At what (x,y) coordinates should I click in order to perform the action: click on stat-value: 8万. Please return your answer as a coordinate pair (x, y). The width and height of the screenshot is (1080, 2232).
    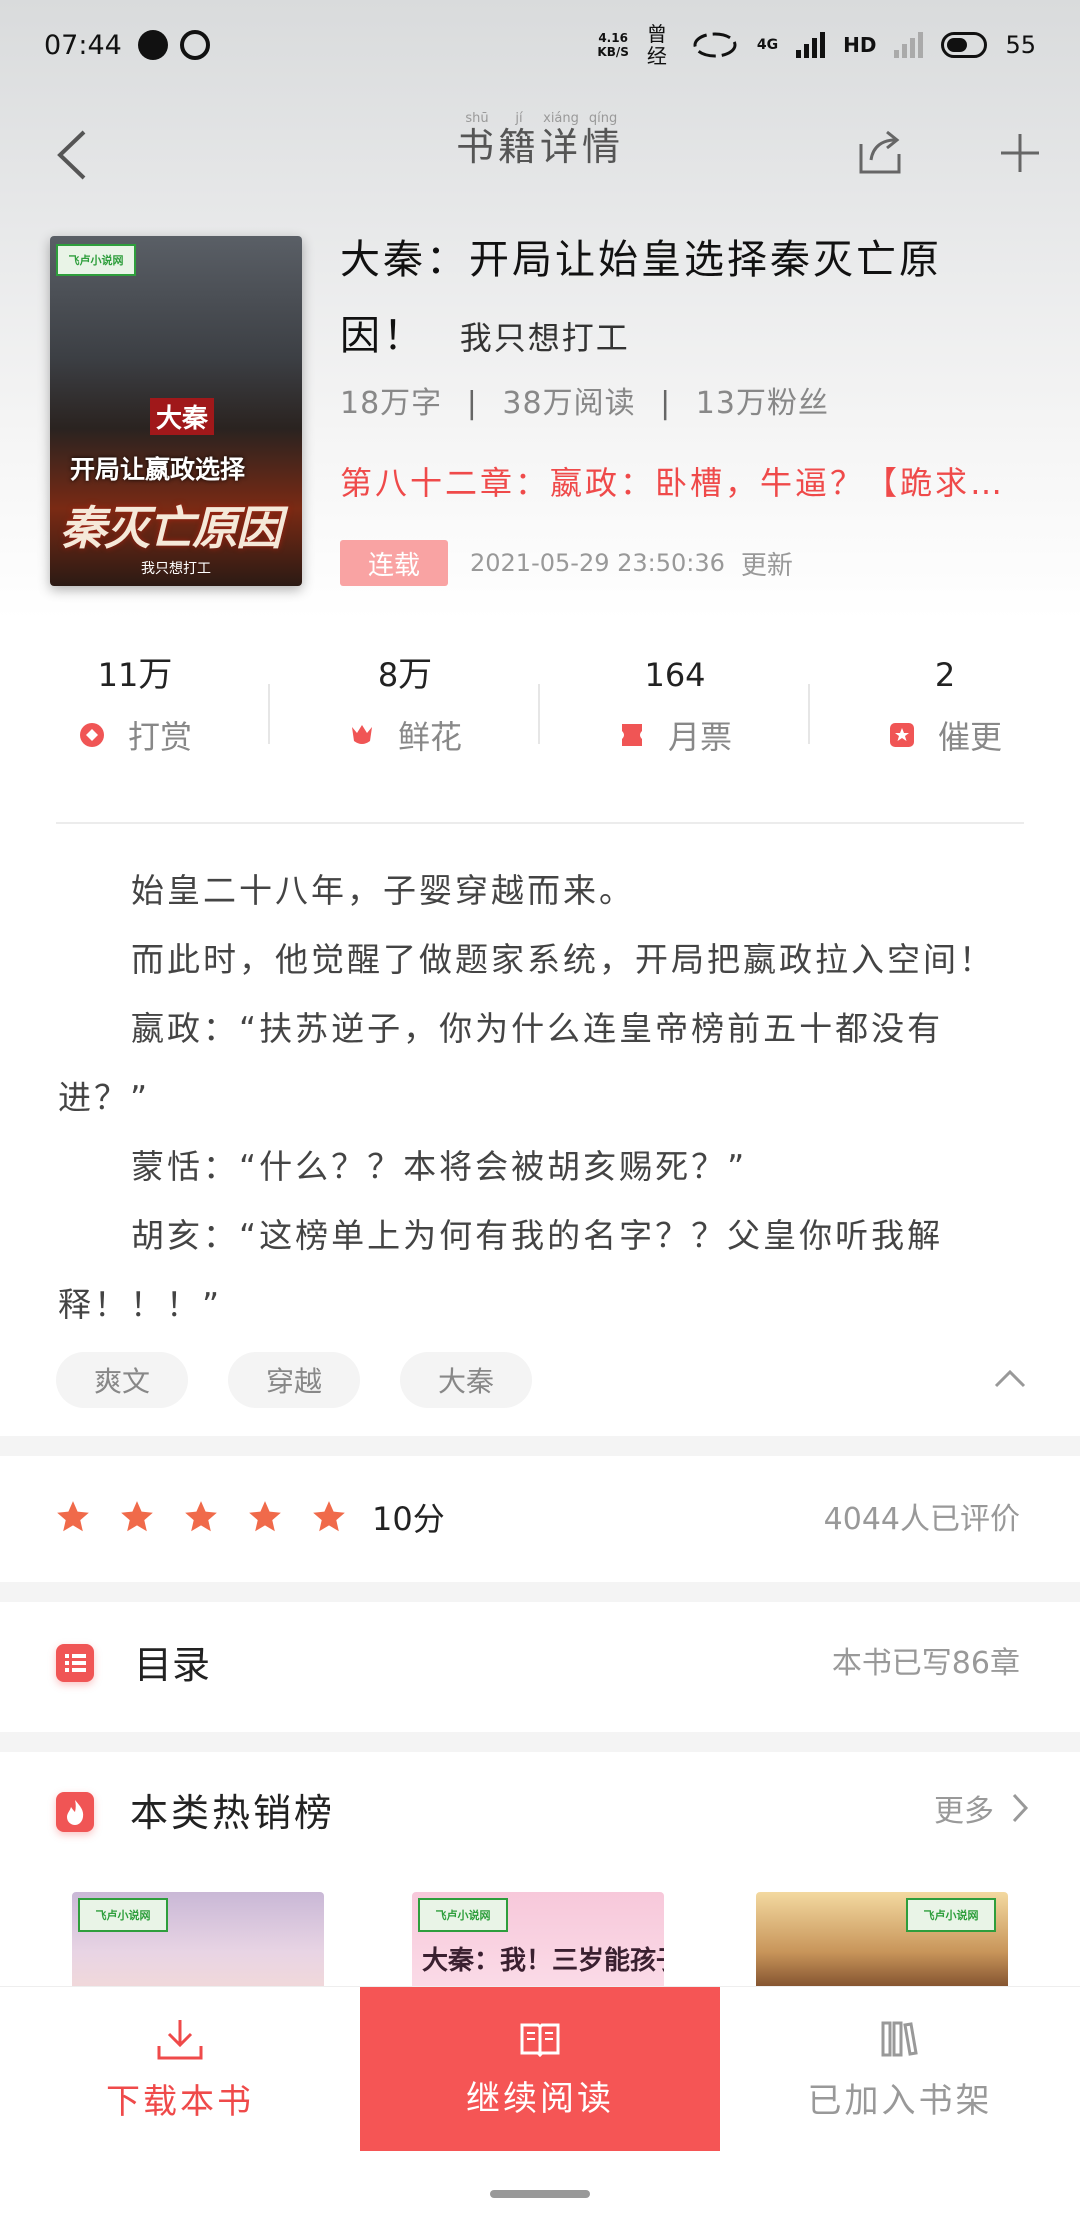
    Looking at the image, I should click on (405, 675).